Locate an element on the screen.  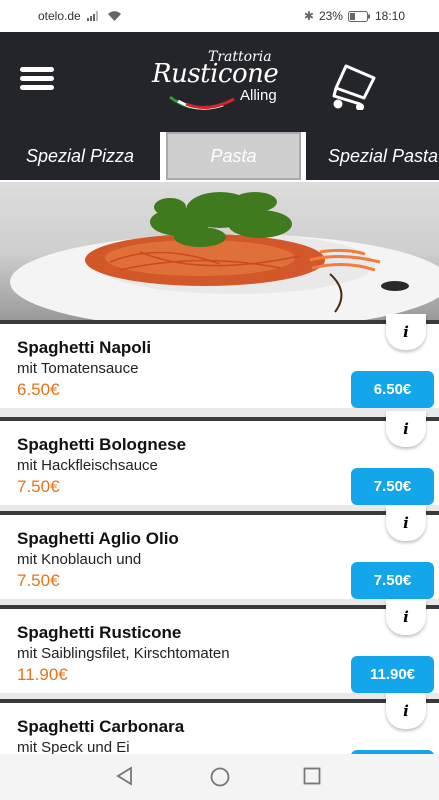
status-bar: otelo.de ✱ 23% 18:10 is located at coordinates (219, 16).